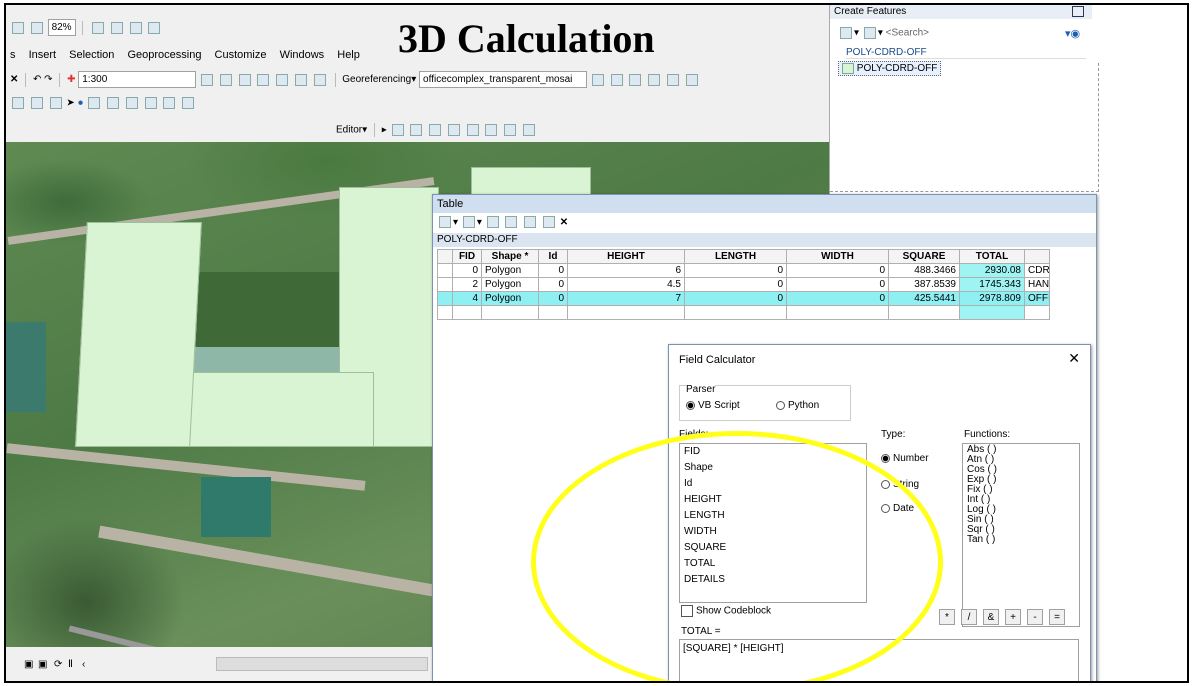  I want to click on cell-square: 488.3466, so click(924, 270).